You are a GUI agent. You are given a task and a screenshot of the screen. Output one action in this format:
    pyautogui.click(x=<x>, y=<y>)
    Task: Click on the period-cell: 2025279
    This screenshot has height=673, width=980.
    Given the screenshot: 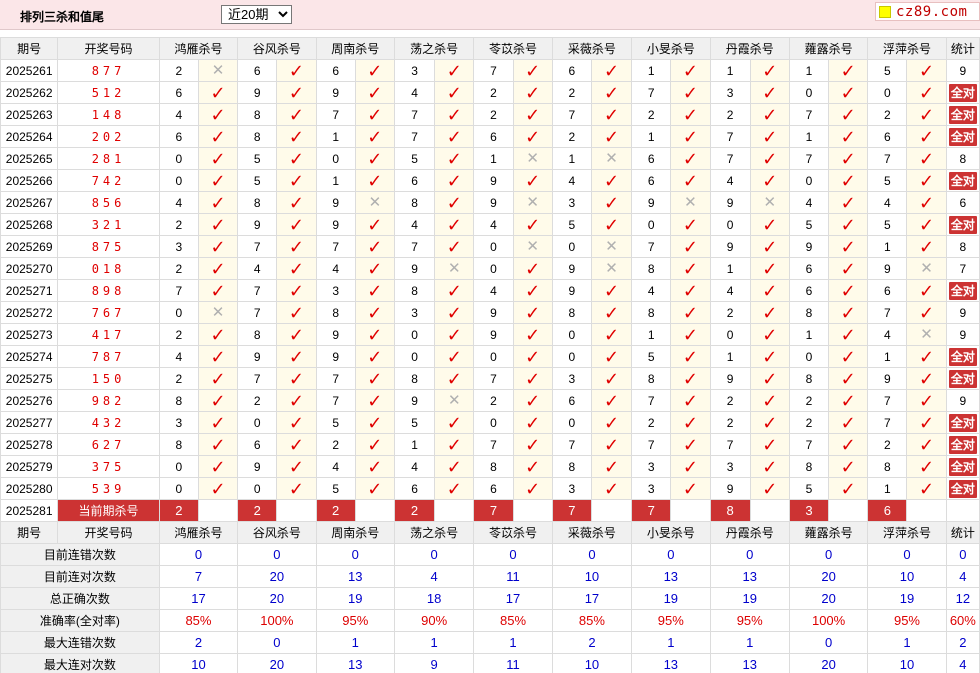 What is the action you would take?
    pyautogui.click(x=29, y=466)
    